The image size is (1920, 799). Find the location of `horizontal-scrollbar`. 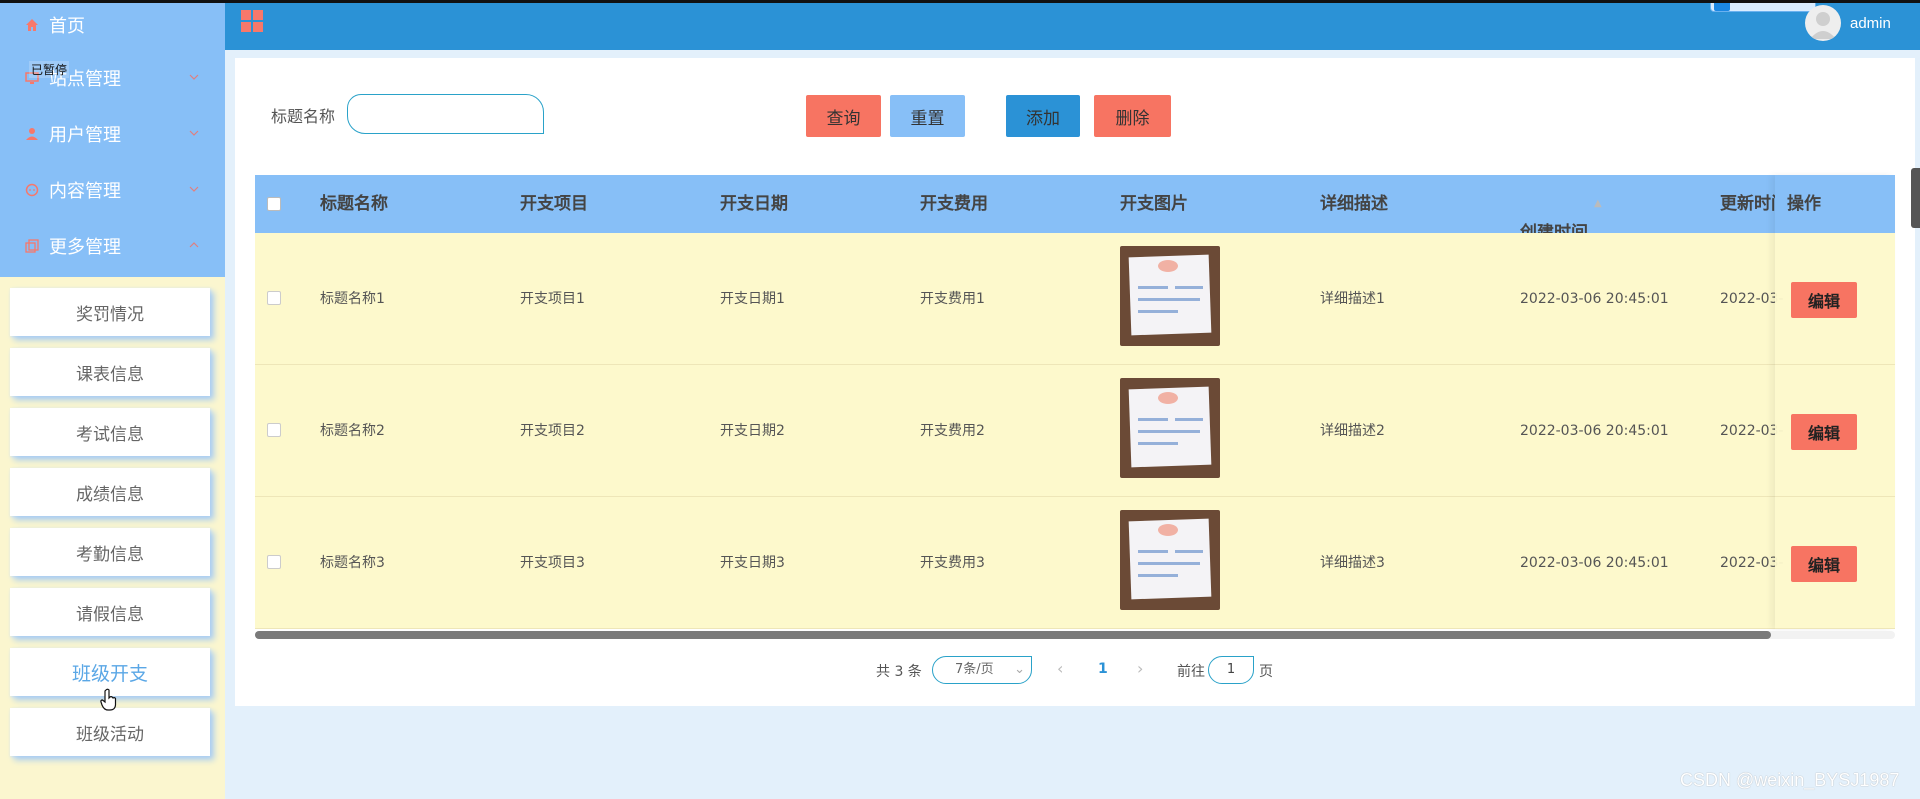

horizontal-scrollbar is located at coordinates (1075, 635).